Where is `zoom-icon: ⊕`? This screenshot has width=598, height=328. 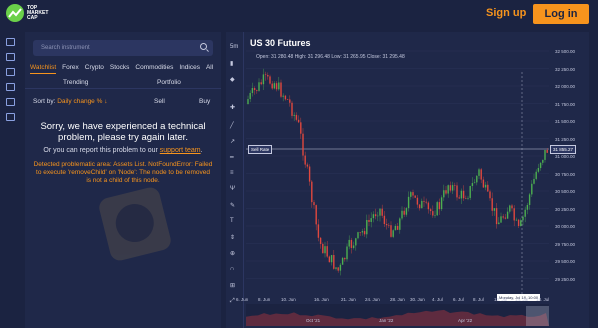
zoom-icon: ⊕ is located at coordinates (232, 253).